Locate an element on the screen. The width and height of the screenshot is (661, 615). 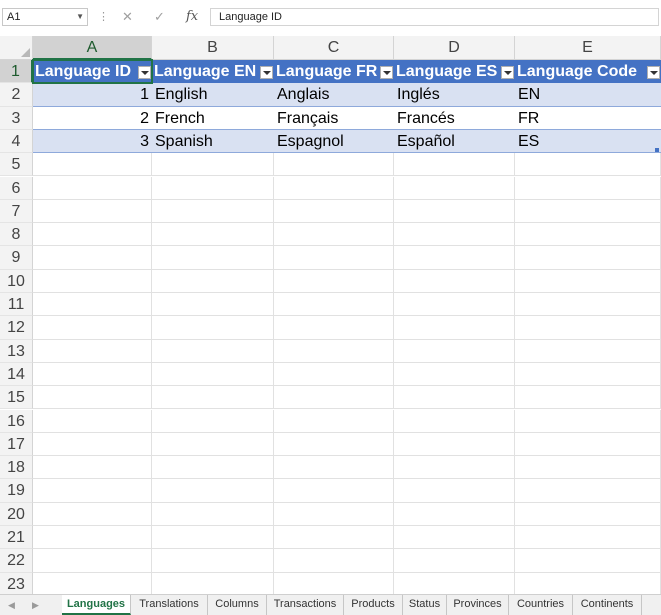
select-all-button is located at coordinates (16, 48).